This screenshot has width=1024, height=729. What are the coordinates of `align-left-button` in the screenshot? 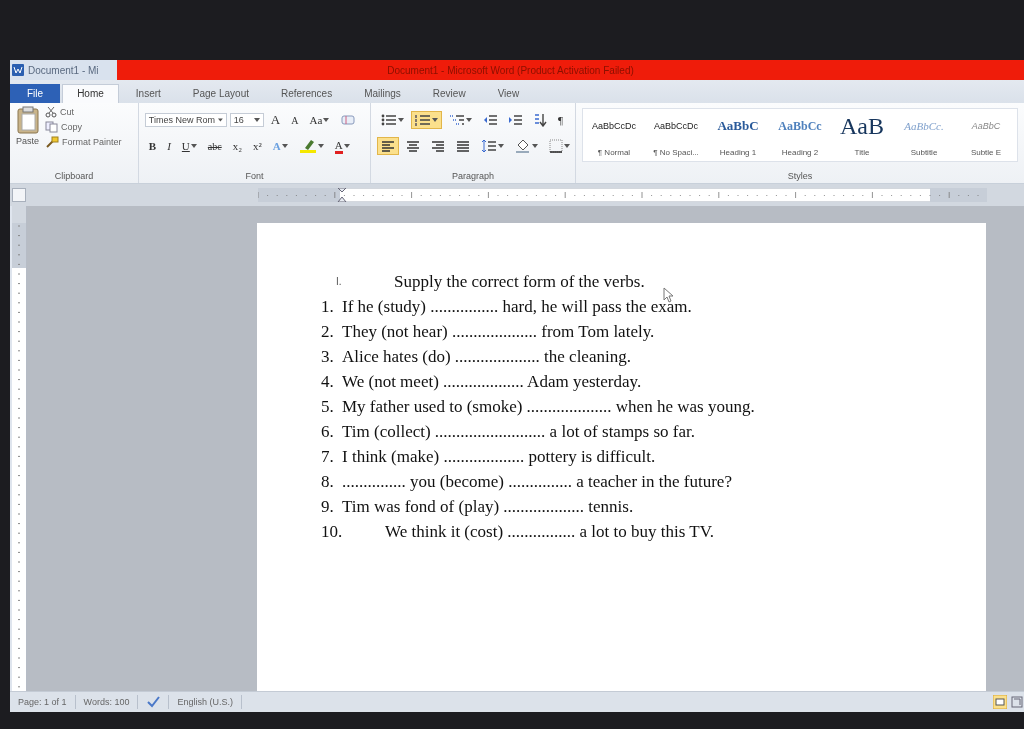 It's located at (388, 146).